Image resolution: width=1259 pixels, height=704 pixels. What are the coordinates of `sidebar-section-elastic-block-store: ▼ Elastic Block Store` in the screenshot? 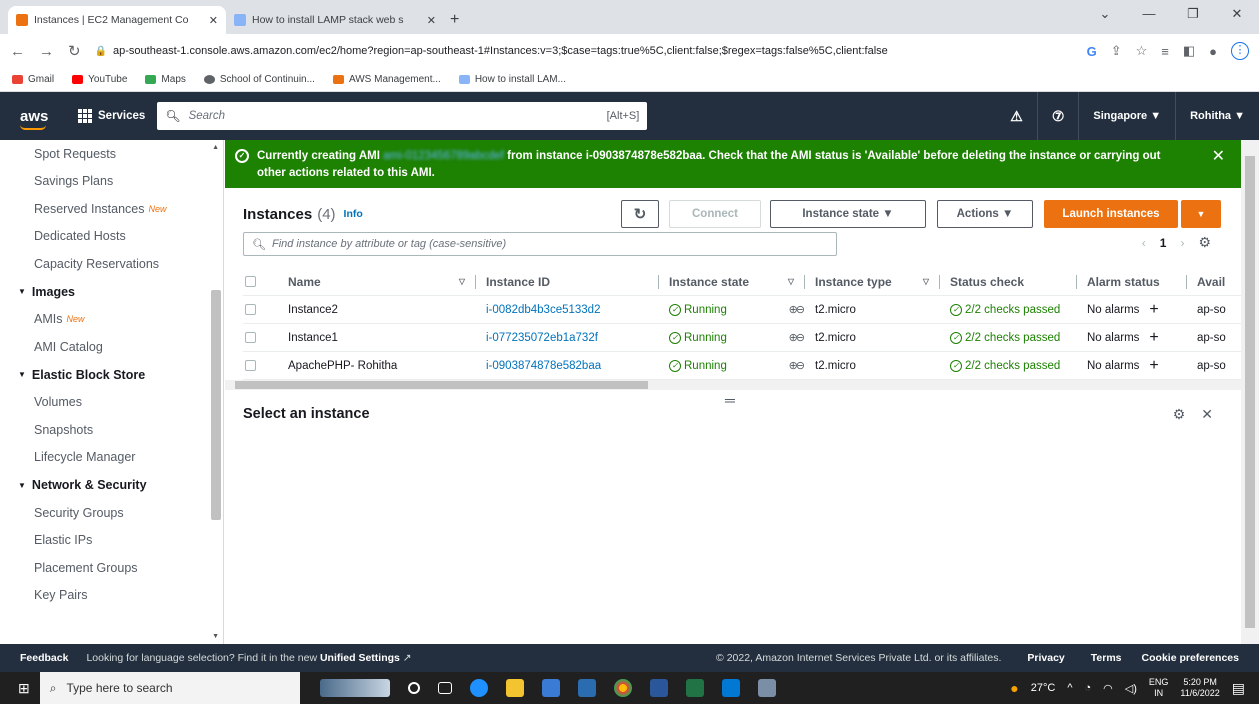 It's located at (111, 375).